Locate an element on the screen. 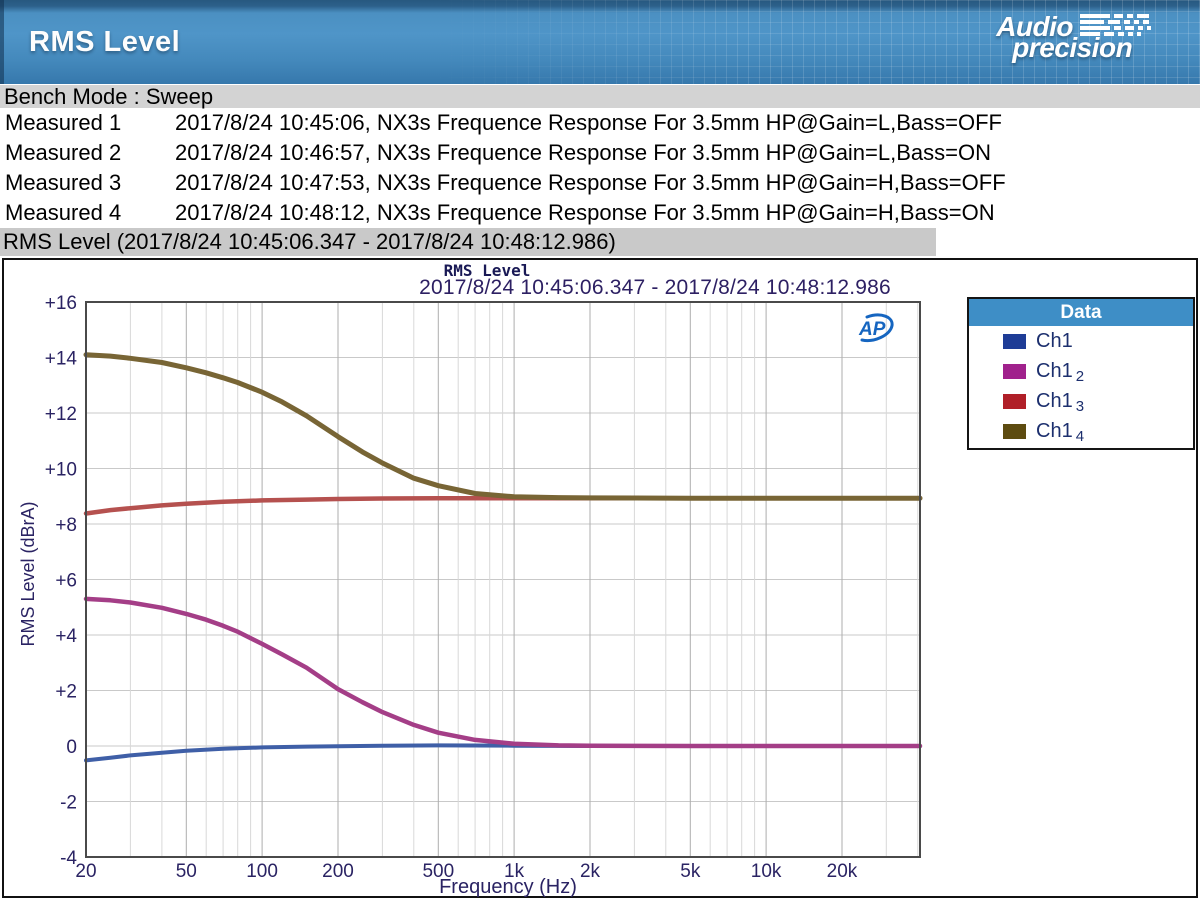 The image size is (1200, 900). legend-entry-ch1: Ch1 is located at coordinates (1081, 341).